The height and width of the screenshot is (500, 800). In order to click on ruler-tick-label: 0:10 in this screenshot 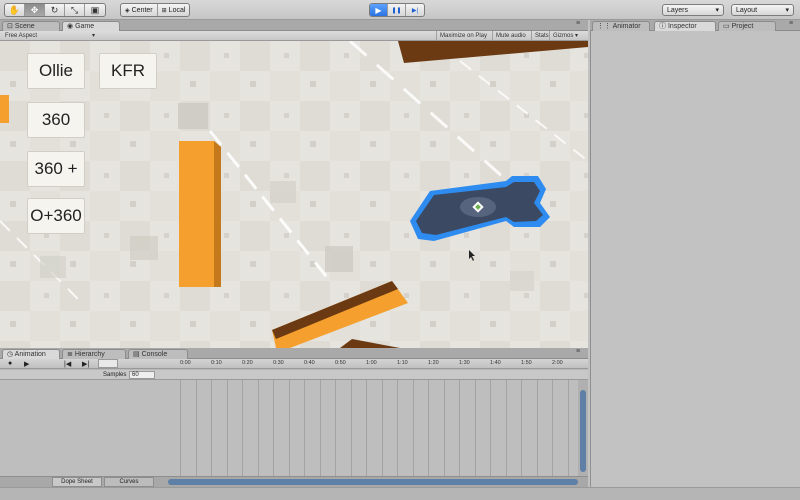, I will do `click(216, 363)`.